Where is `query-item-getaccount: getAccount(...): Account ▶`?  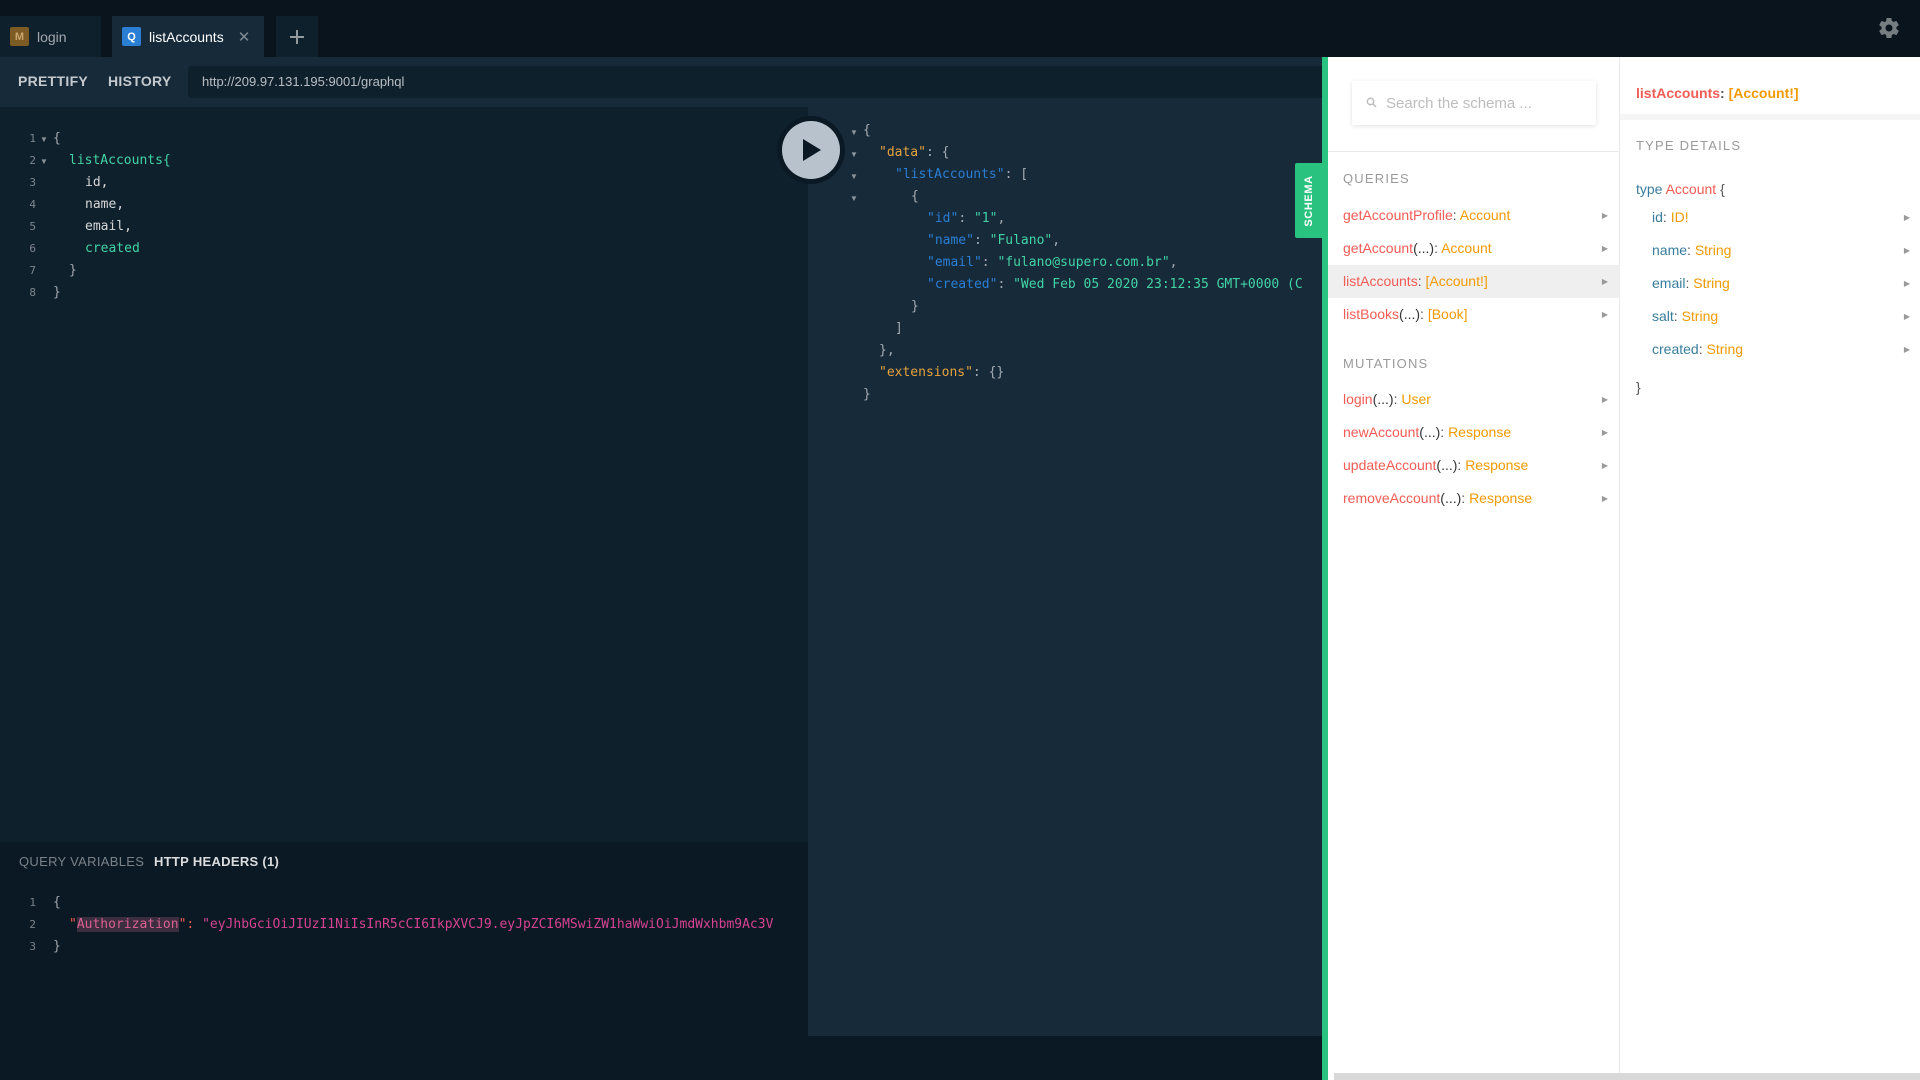 query-item-getaccount: getAccount(...): Account ▶ is located at coordinates (1474, 248).